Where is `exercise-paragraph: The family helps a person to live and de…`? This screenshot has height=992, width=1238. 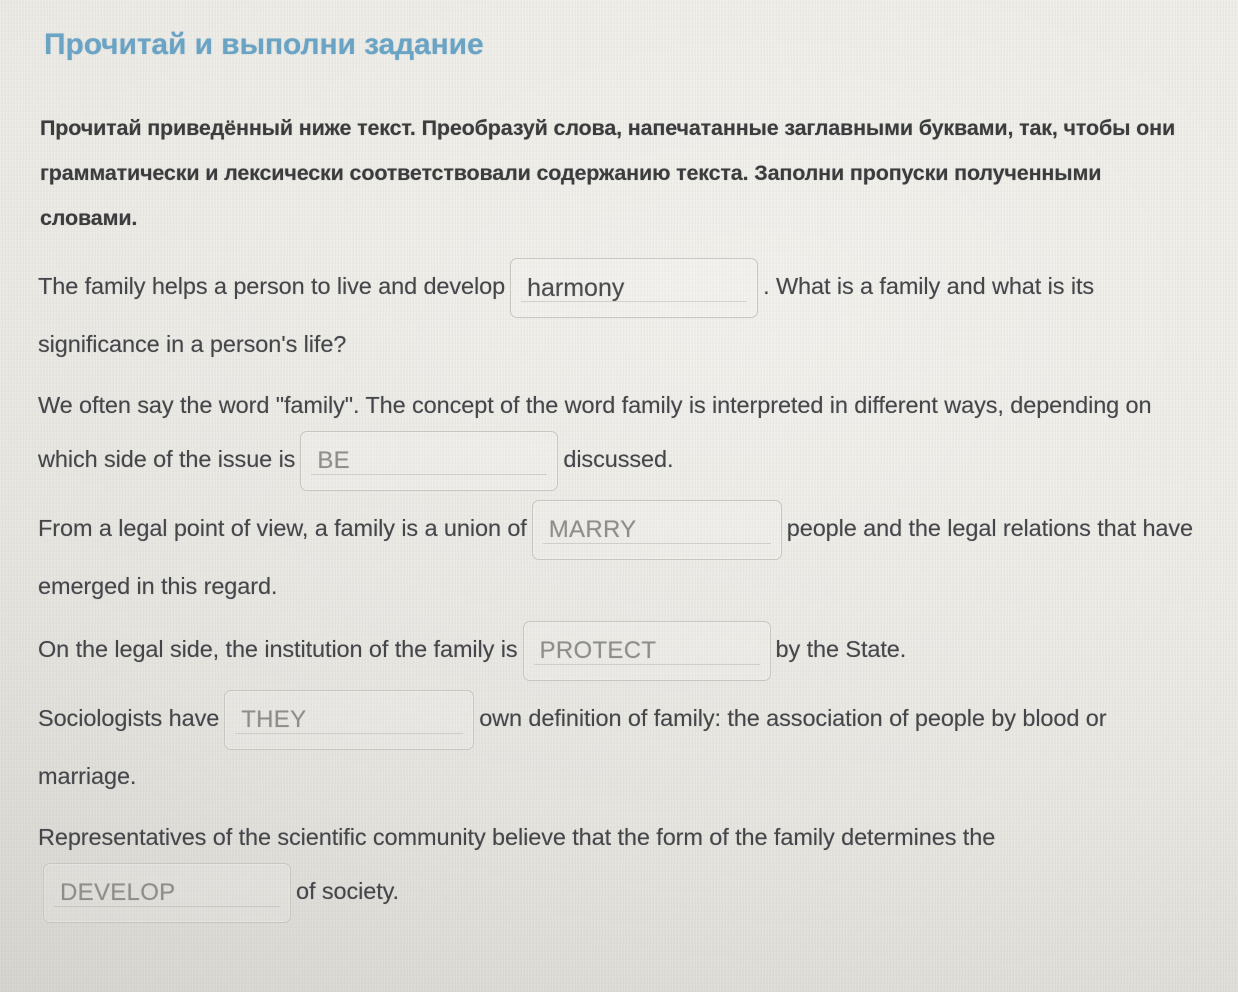 exercise-paragraph: The family helps a person to live and de… is located at coordinates (620, 314).